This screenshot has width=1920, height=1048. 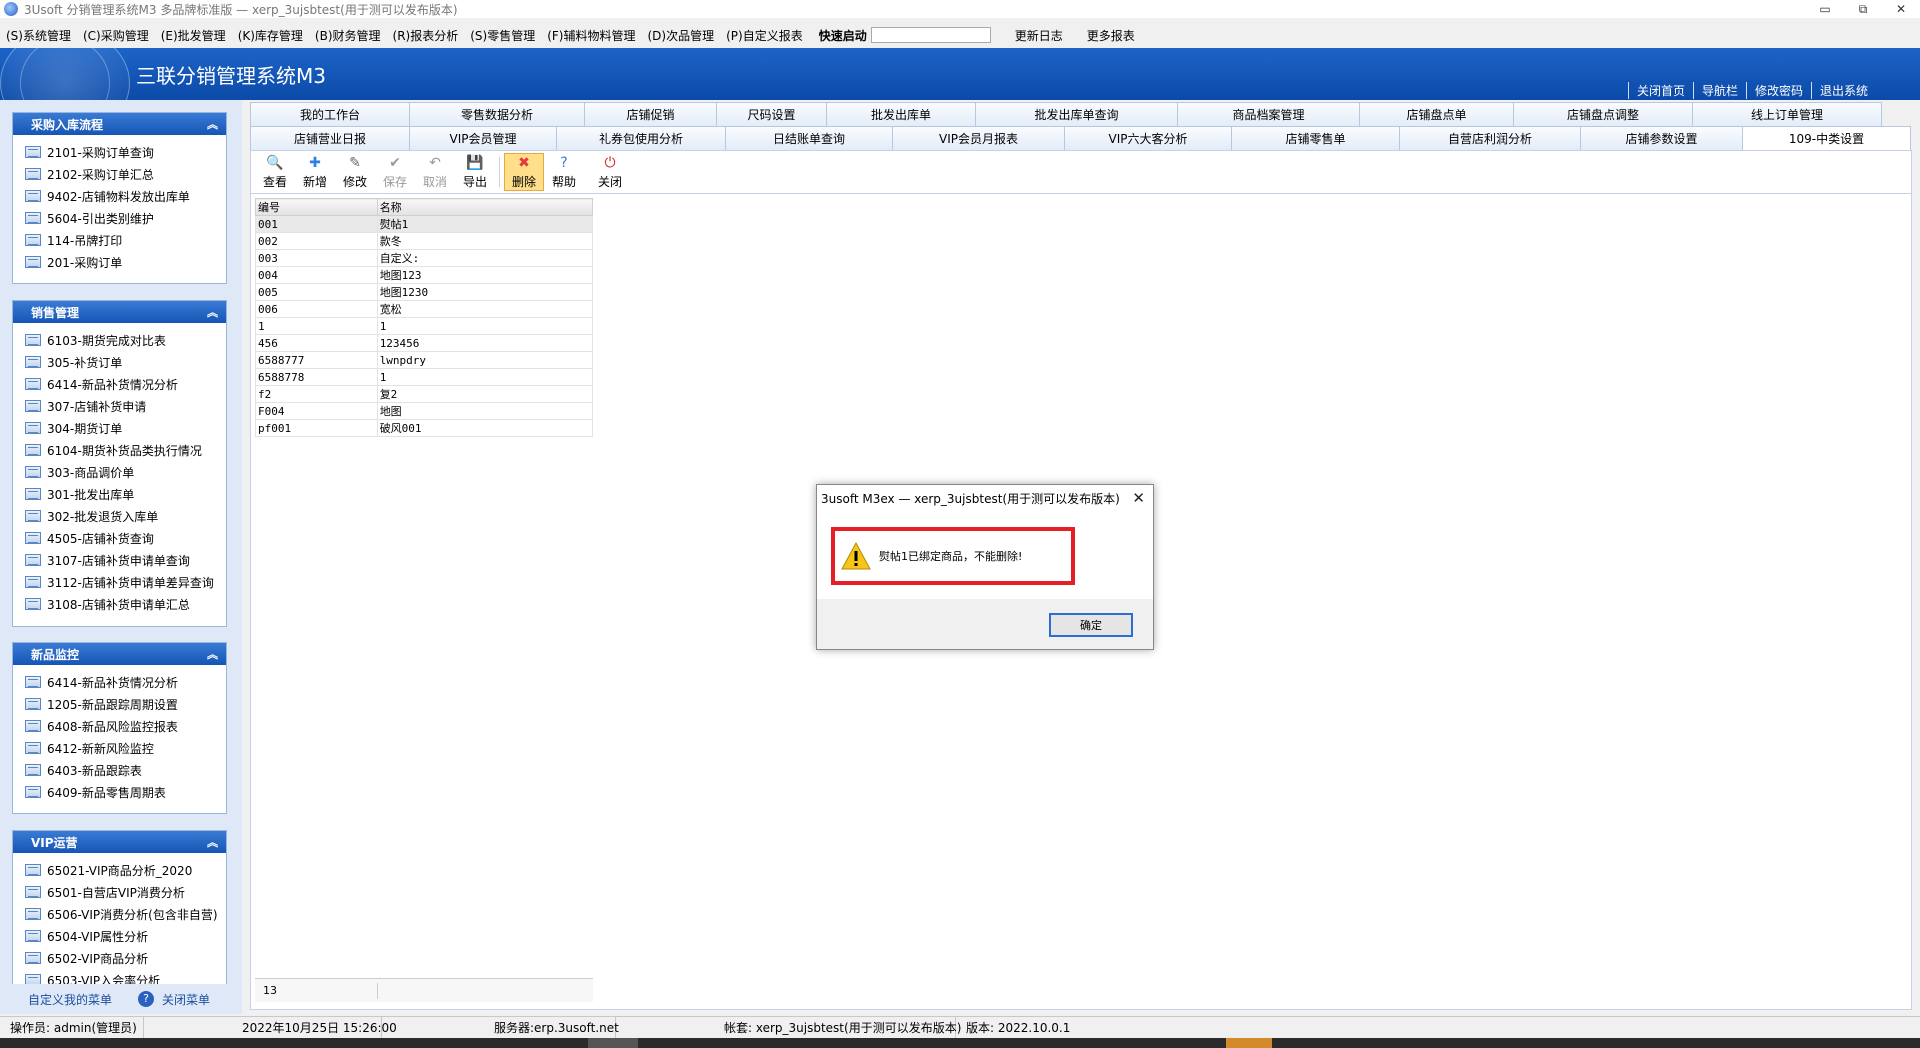 What do you see at coordinates (930, 35) in the screenshot?
I see `quick-launch-input` at bounding box center [930, 35].